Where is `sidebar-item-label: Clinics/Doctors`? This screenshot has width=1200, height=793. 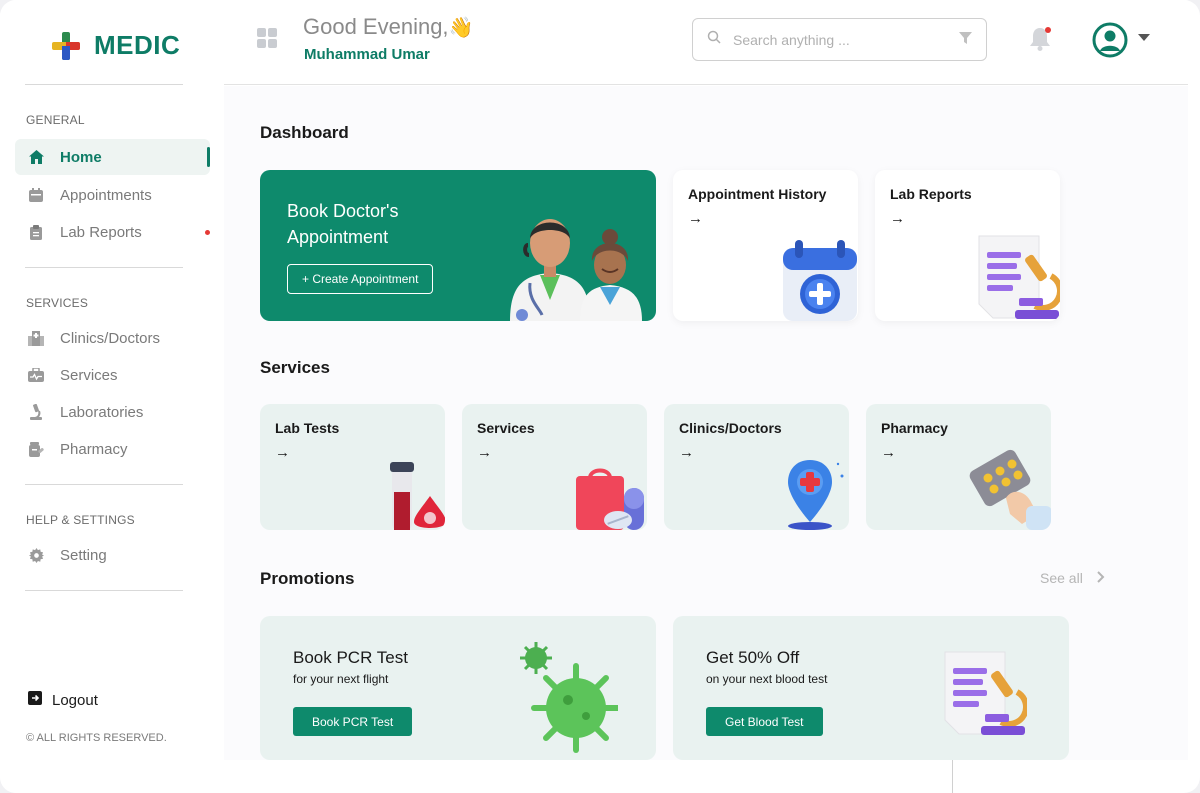 sidebar-item-label: Clinics/Doctors is located at coordinates (110, 338).